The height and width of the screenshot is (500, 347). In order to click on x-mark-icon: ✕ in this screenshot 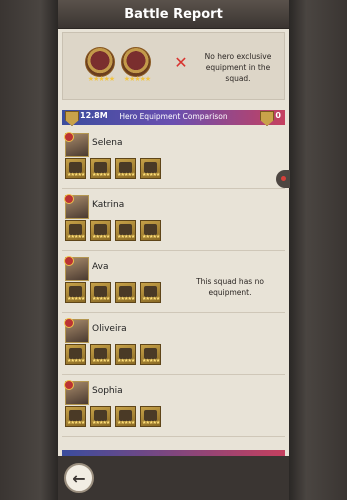, I will do `click(181, 62)`.